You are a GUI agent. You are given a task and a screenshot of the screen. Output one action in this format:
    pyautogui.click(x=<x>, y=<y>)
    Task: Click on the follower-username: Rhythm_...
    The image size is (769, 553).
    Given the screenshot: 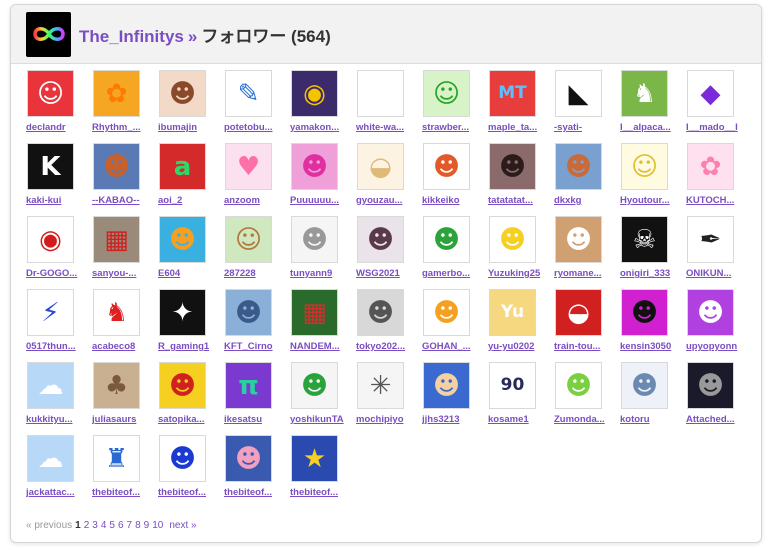 What is the action you would take?
    pyautogui.click(x=123, y=127)
    